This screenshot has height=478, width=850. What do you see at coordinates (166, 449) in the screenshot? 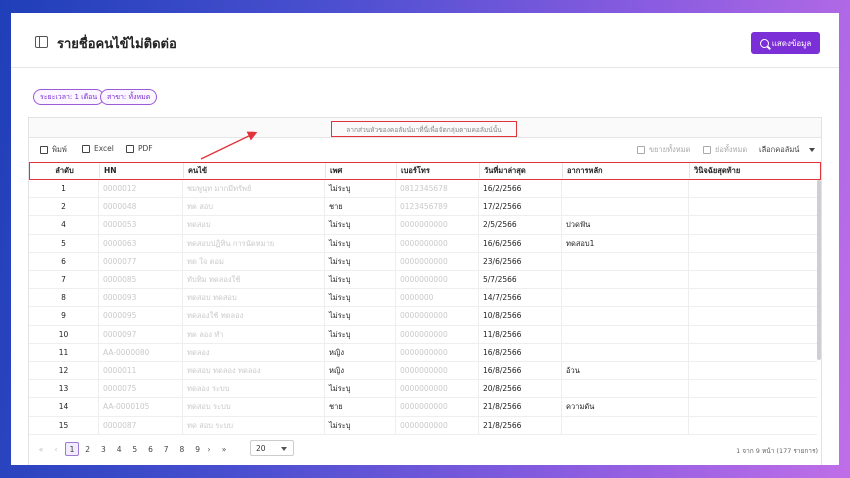
I see `page-button-7: 7` at bounding box center [166, 449].